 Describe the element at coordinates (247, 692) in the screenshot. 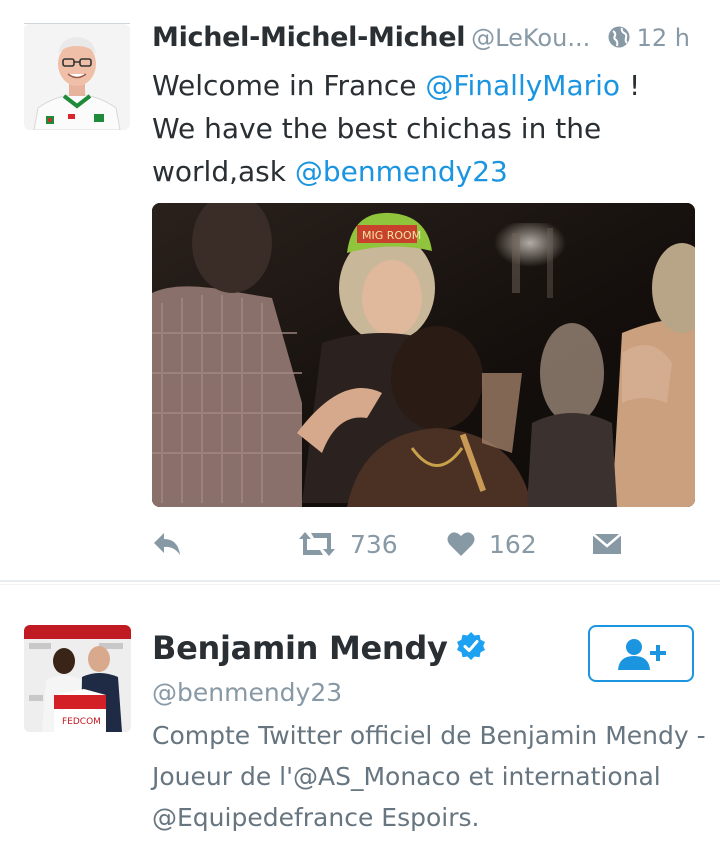

I see `user-handle: @benmendy23` at that location.